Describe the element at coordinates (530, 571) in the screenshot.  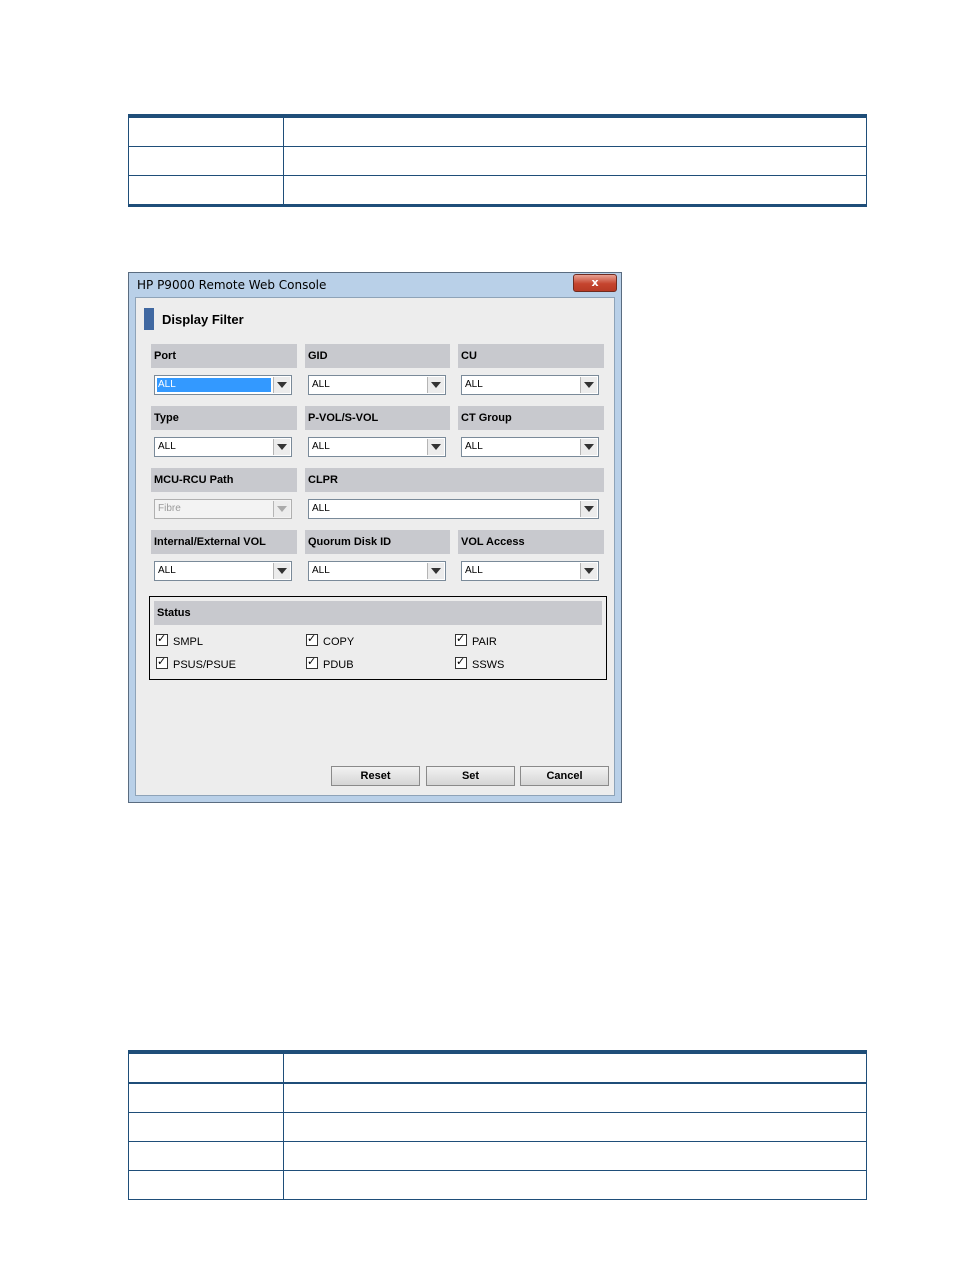
I see `vol-access-select: ALL` at that location.